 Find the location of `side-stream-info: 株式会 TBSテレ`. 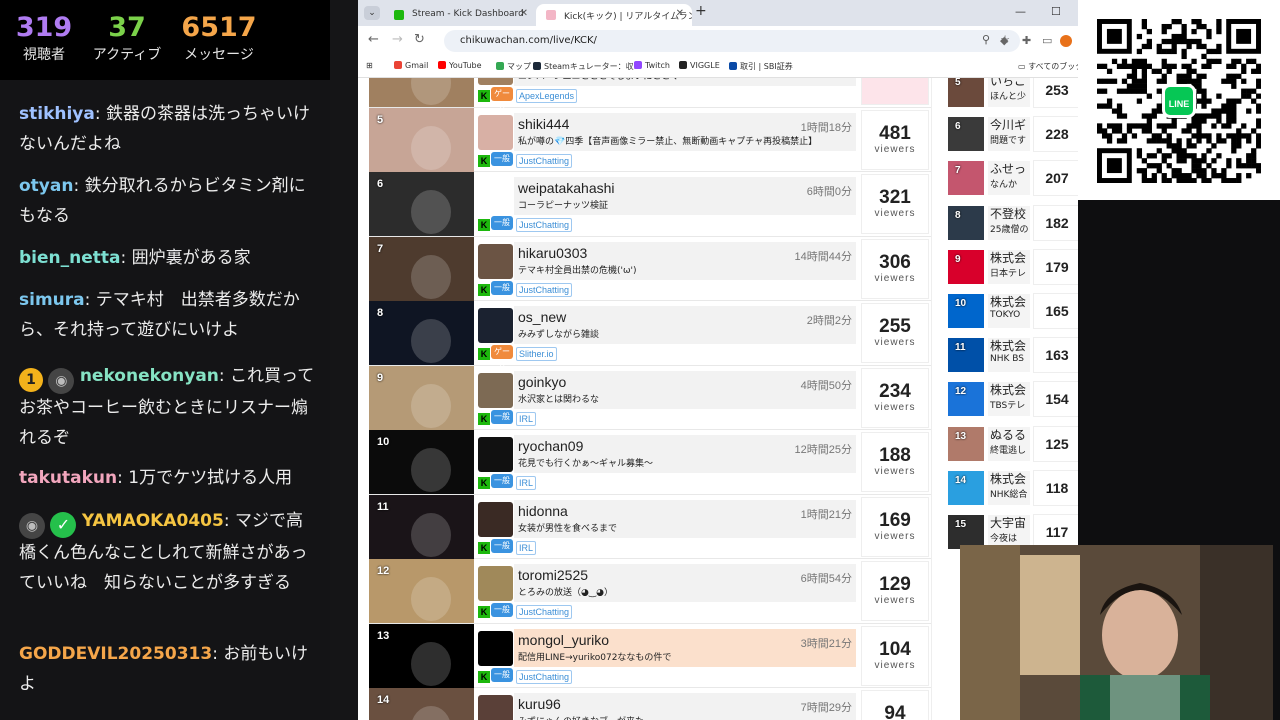

side-stream-info: 株式会 TBSテレ is located at coordinates (1009, 399).